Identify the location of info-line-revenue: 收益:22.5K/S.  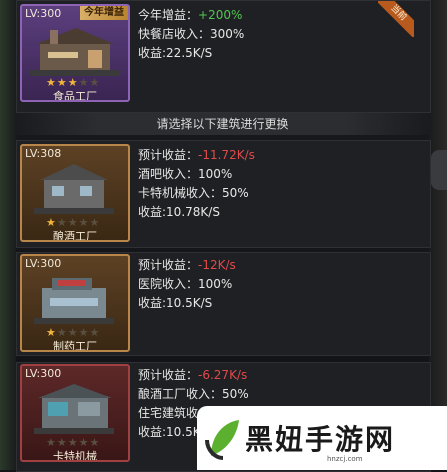
(175, 53).